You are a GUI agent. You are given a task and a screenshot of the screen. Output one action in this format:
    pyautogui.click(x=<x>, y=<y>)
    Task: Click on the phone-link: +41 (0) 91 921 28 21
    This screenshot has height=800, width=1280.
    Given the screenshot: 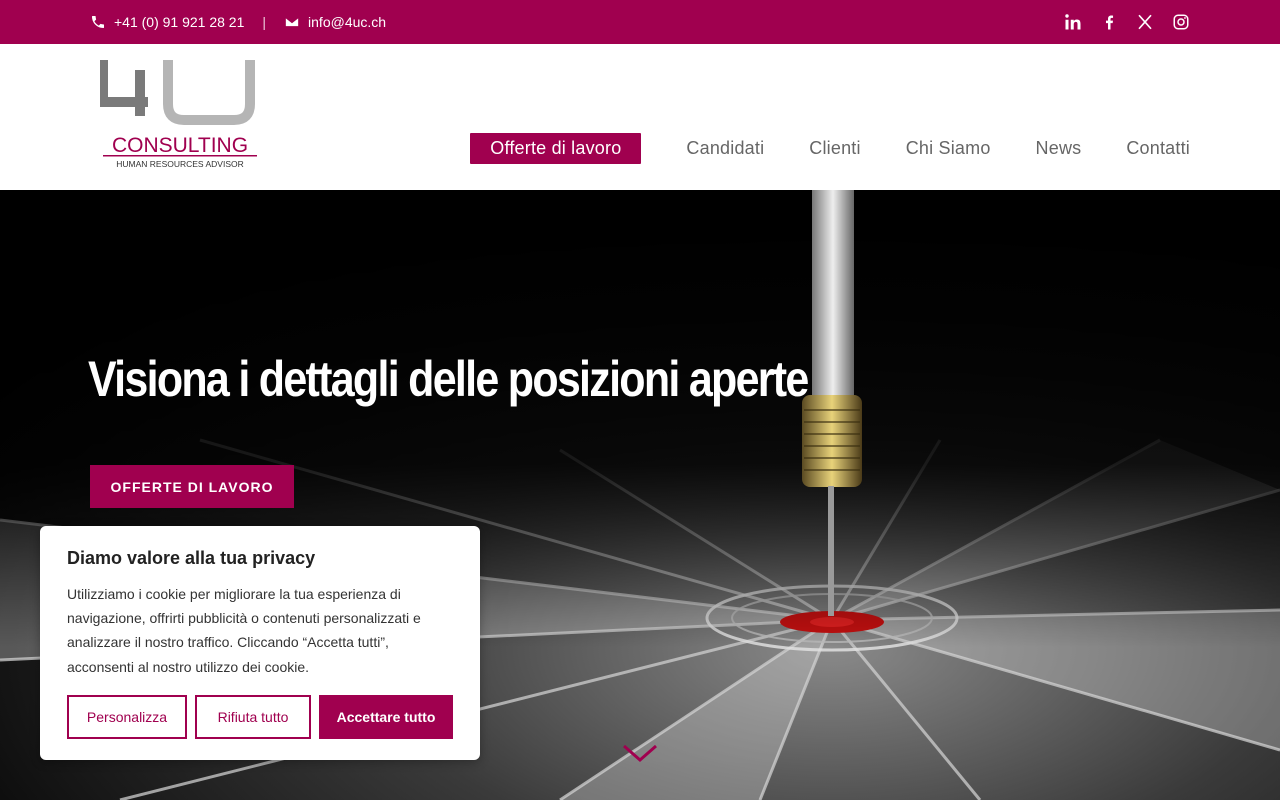 What is the action you would take?
    pyautogui.click(x=167, y=22)
    